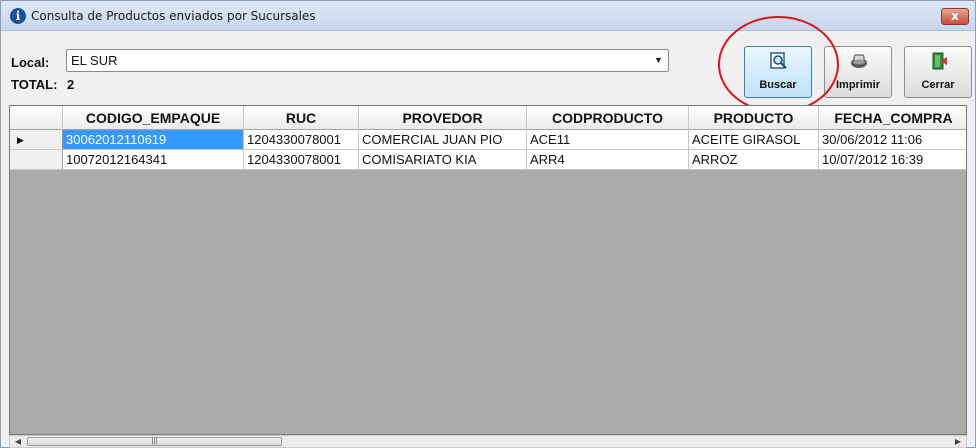 The image size is (976, 448). What do you see at coordinates (18, 16) in the screenshot?
I see `info-icon: i` at bounding box center [18, 16].